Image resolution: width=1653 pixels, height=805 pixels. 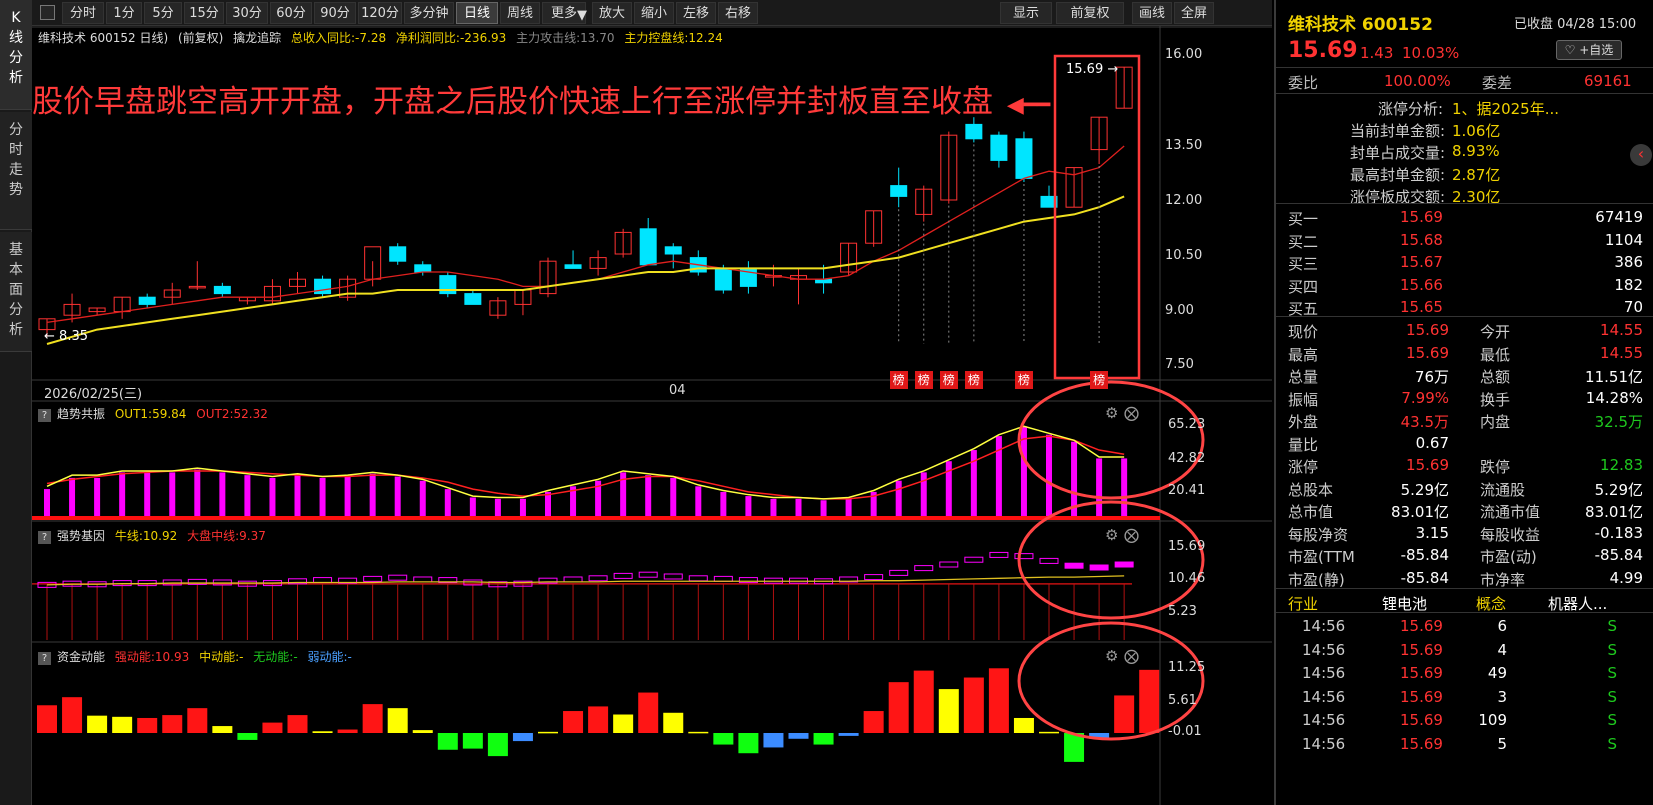 I want to click on panel-title: 趋势共振, so click(x=81, y=414).